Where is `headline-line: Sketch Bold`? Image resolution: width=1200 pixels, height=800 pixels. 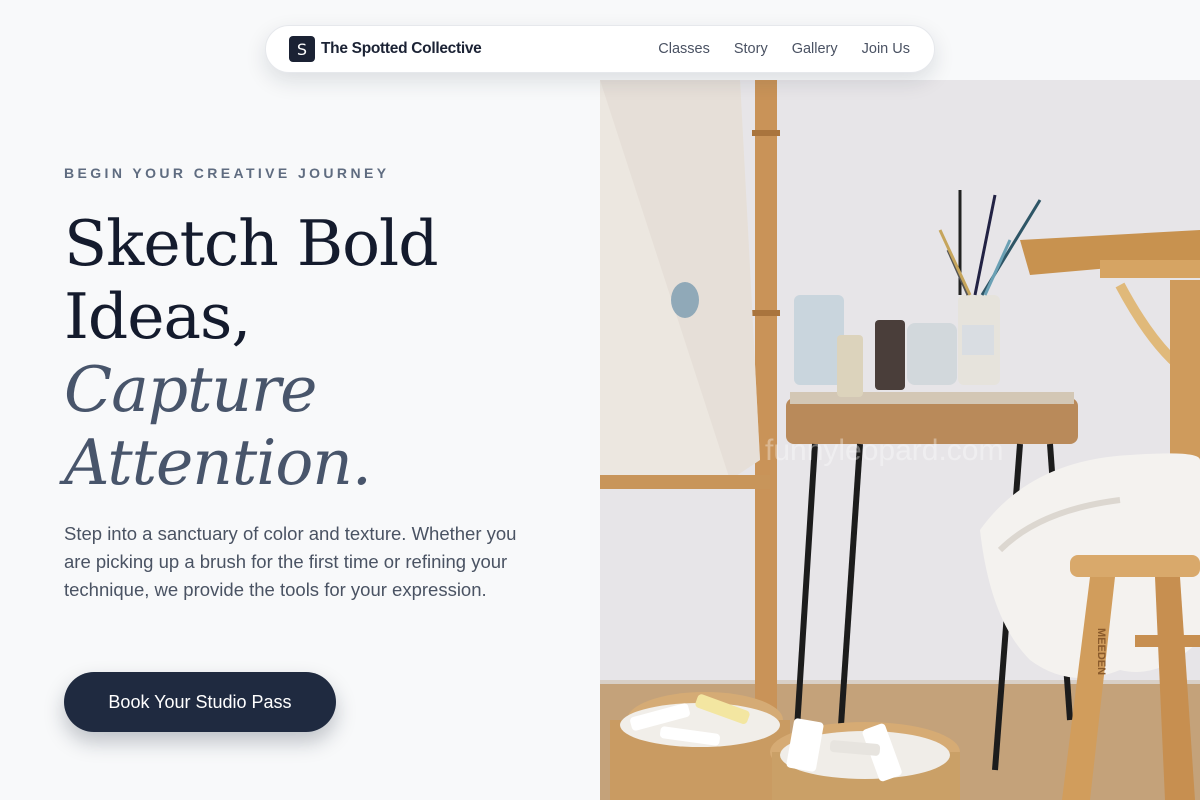
headline-line: Sketch Bold is located at coordinates (251, 243).